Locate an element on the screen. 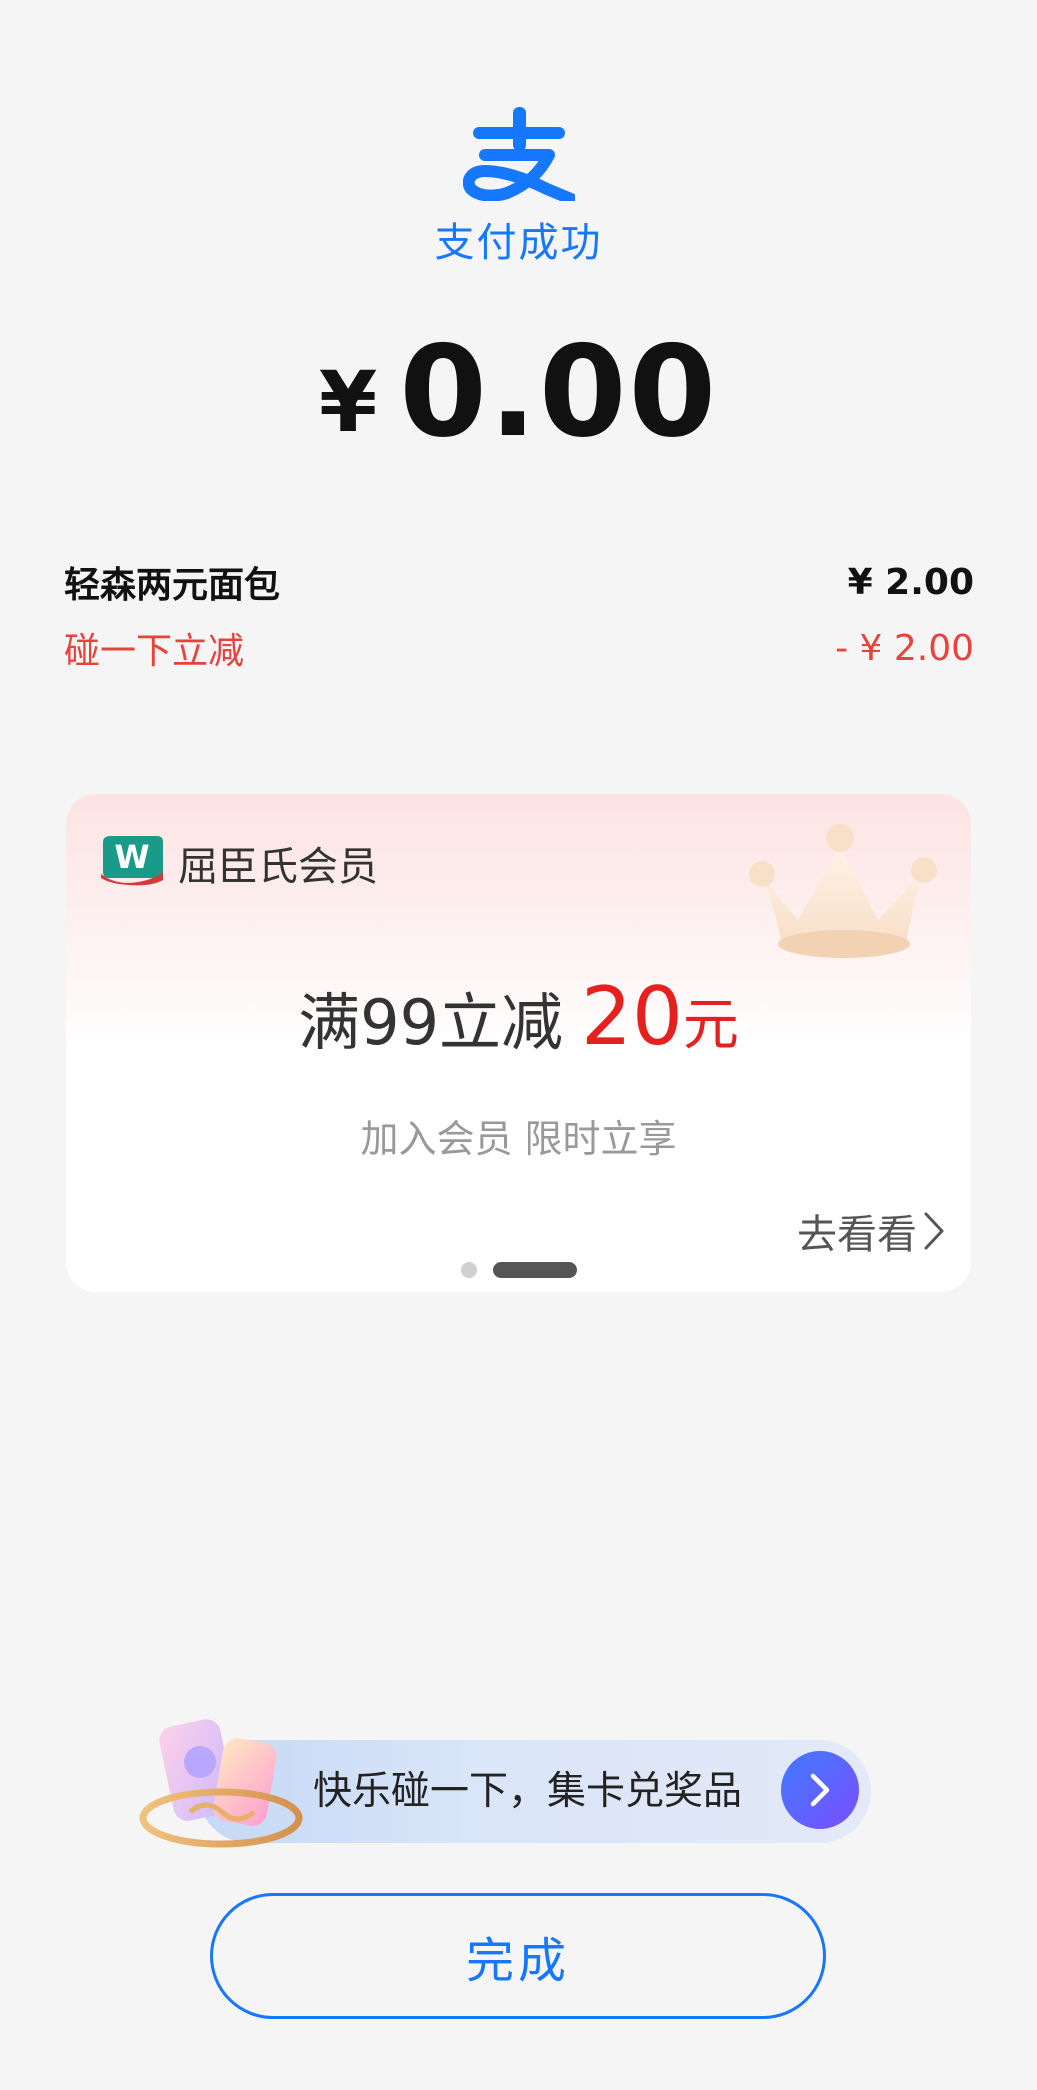 The image size is (1037, 2090). payment-amount: ¥0.00 is located at coordinates (518, 391).